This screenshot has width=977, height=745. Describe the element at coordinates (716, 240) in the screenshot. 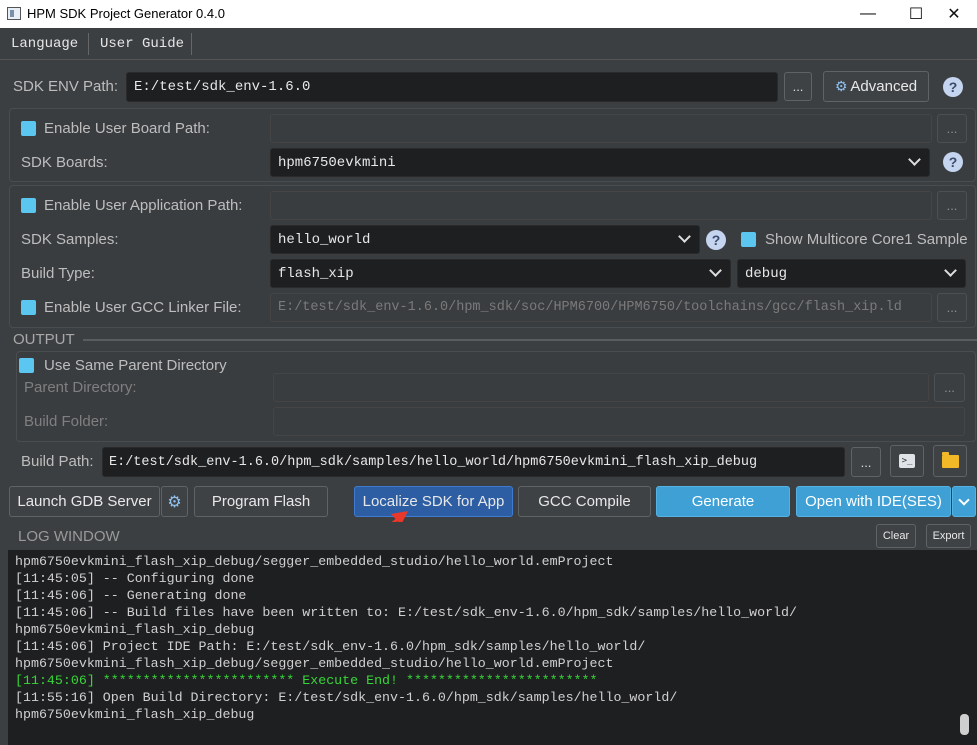

I see `sdk-samples-help-icon: ?` at that location.